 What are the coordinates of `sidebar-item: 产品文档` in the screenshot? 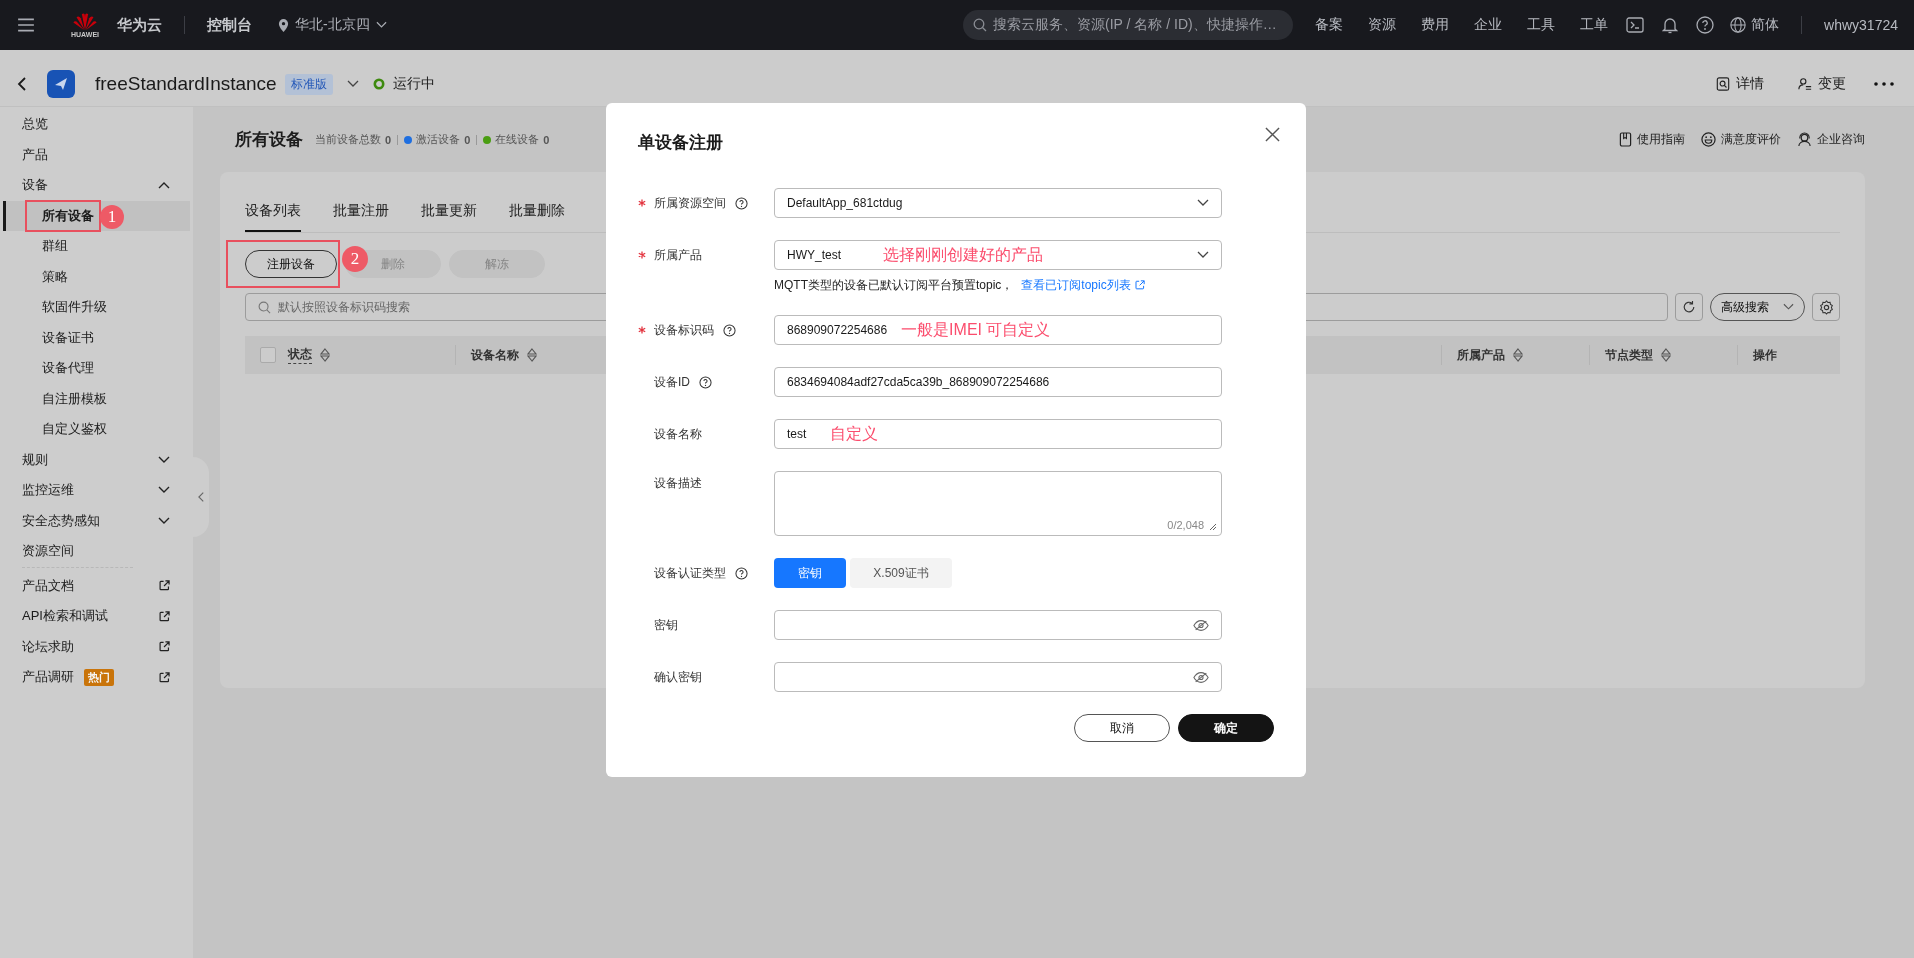 It's located at (96, 585).